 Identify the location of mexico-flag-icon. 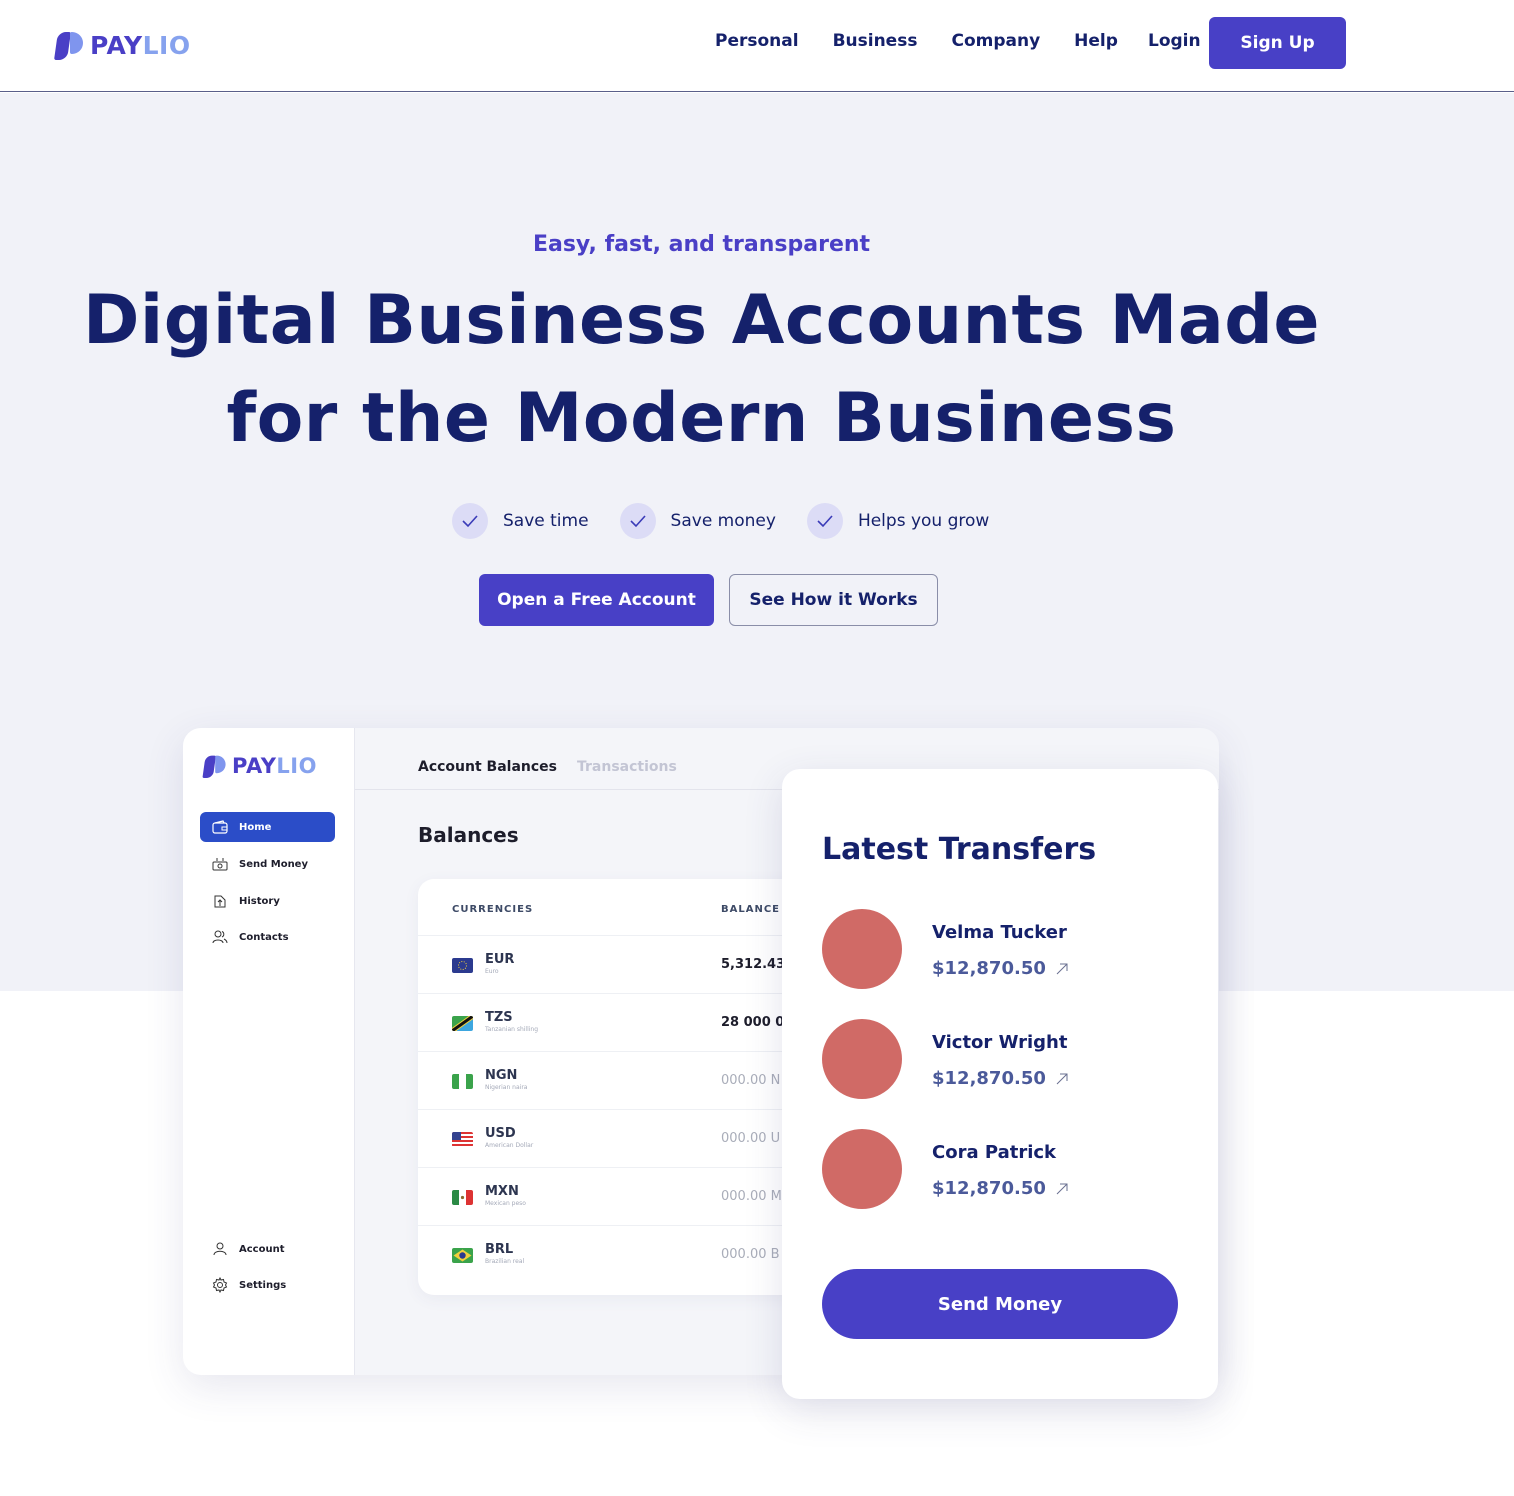
(462, 1197).